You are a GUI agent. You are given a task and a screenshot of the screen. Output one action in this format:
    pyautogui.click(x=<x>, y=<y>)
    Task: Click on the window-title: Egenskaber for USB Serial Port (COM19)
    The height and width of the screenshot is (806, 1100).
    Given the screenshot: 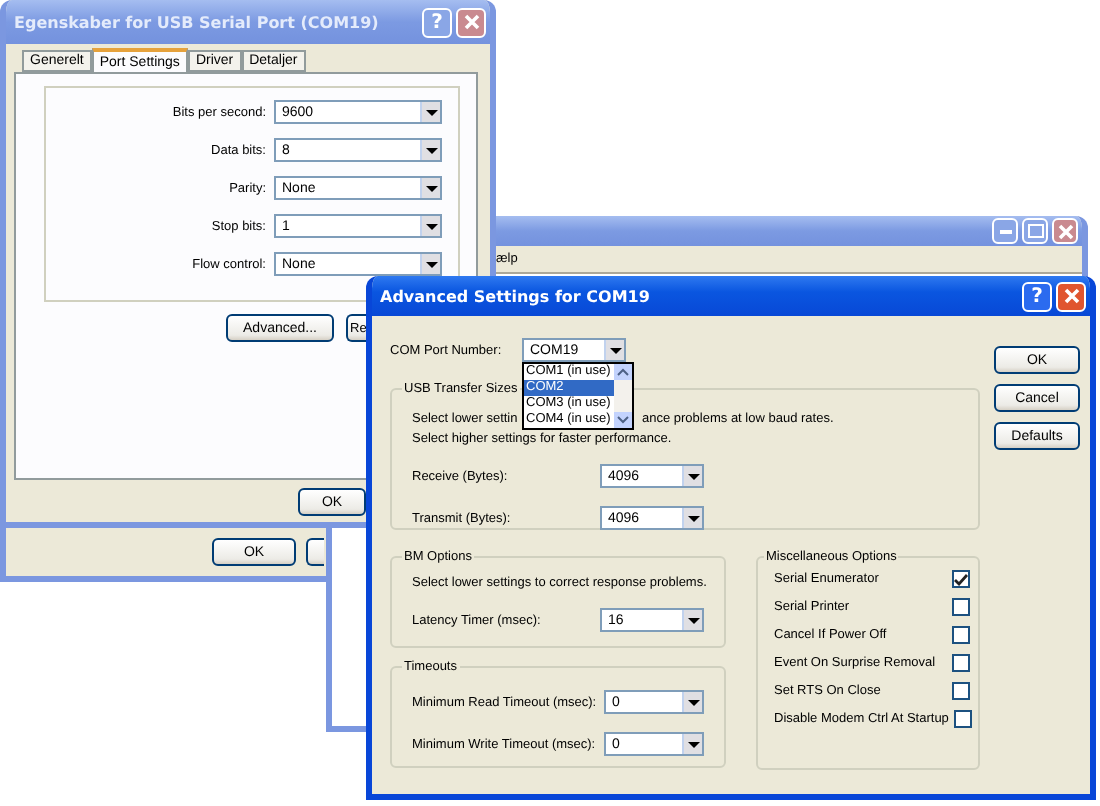 What is the action you would take?
    pyautogui.click(x=196, y=22)
    